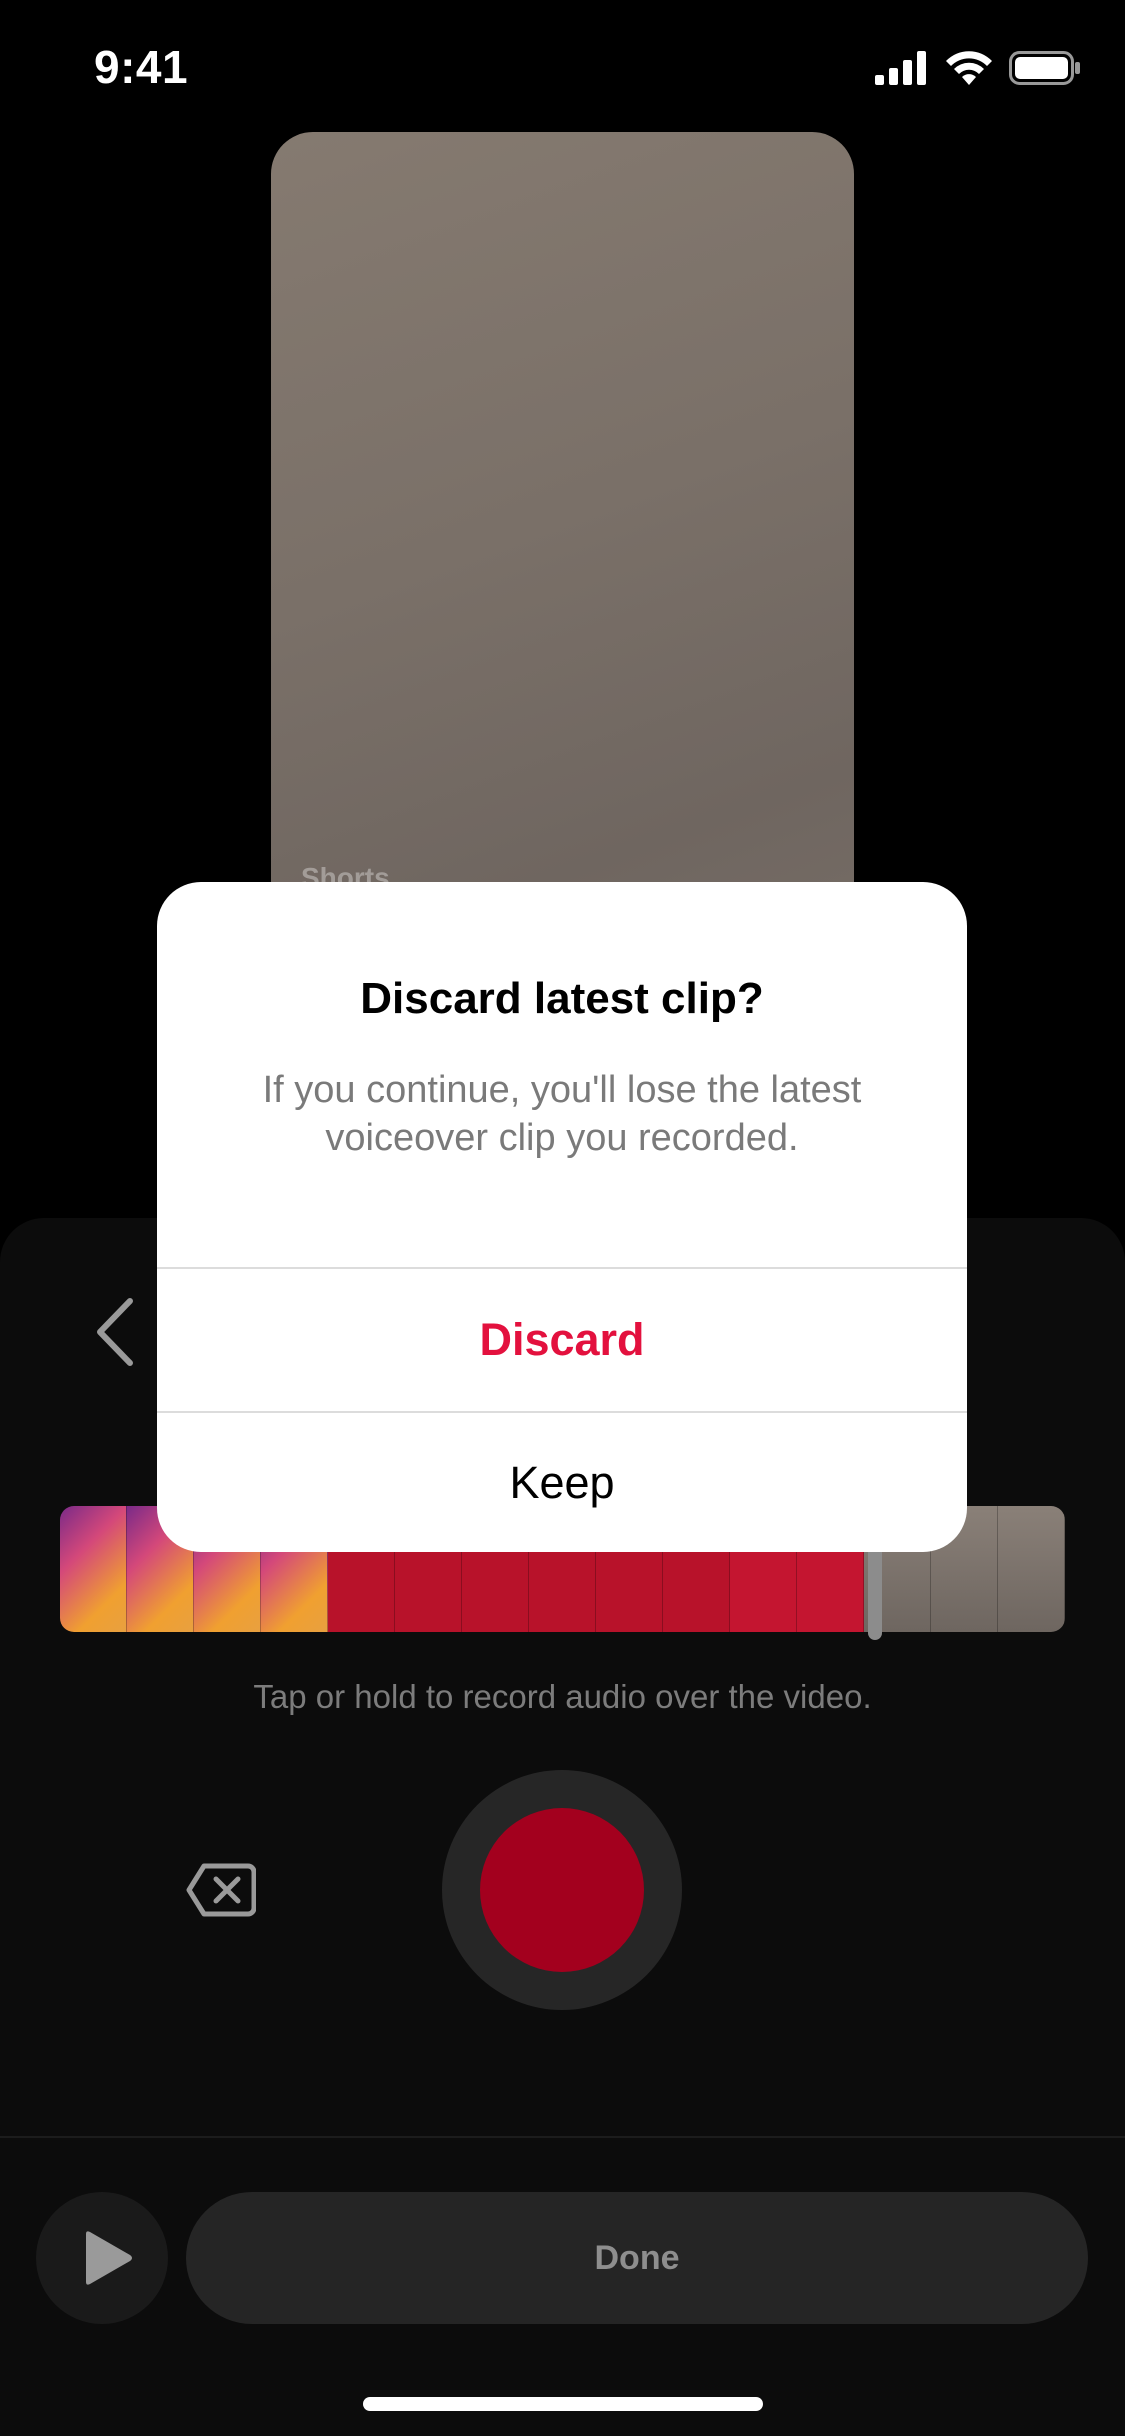 The width and height of the screenshot is (1125, 2436). I want to click on chevron-left-icon, so click(115, 1332).